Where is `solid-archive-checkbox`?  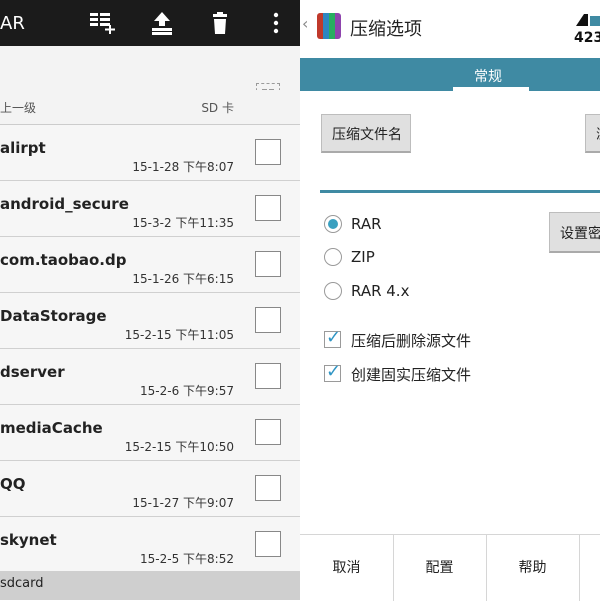 solid-archive-checkbox is located at coordinates (332, 371).